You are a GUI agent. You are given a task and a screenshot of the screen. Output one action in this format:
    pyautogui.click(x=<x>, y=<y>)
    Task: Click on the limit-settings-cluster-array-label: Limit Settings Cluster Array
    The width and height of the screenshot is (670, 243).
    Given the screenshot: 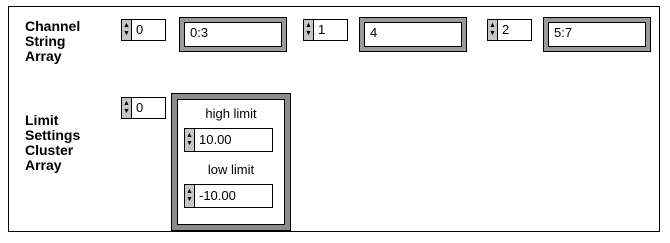 What is the action you would take?
    pyautogui.click(x=53, y=142)
    